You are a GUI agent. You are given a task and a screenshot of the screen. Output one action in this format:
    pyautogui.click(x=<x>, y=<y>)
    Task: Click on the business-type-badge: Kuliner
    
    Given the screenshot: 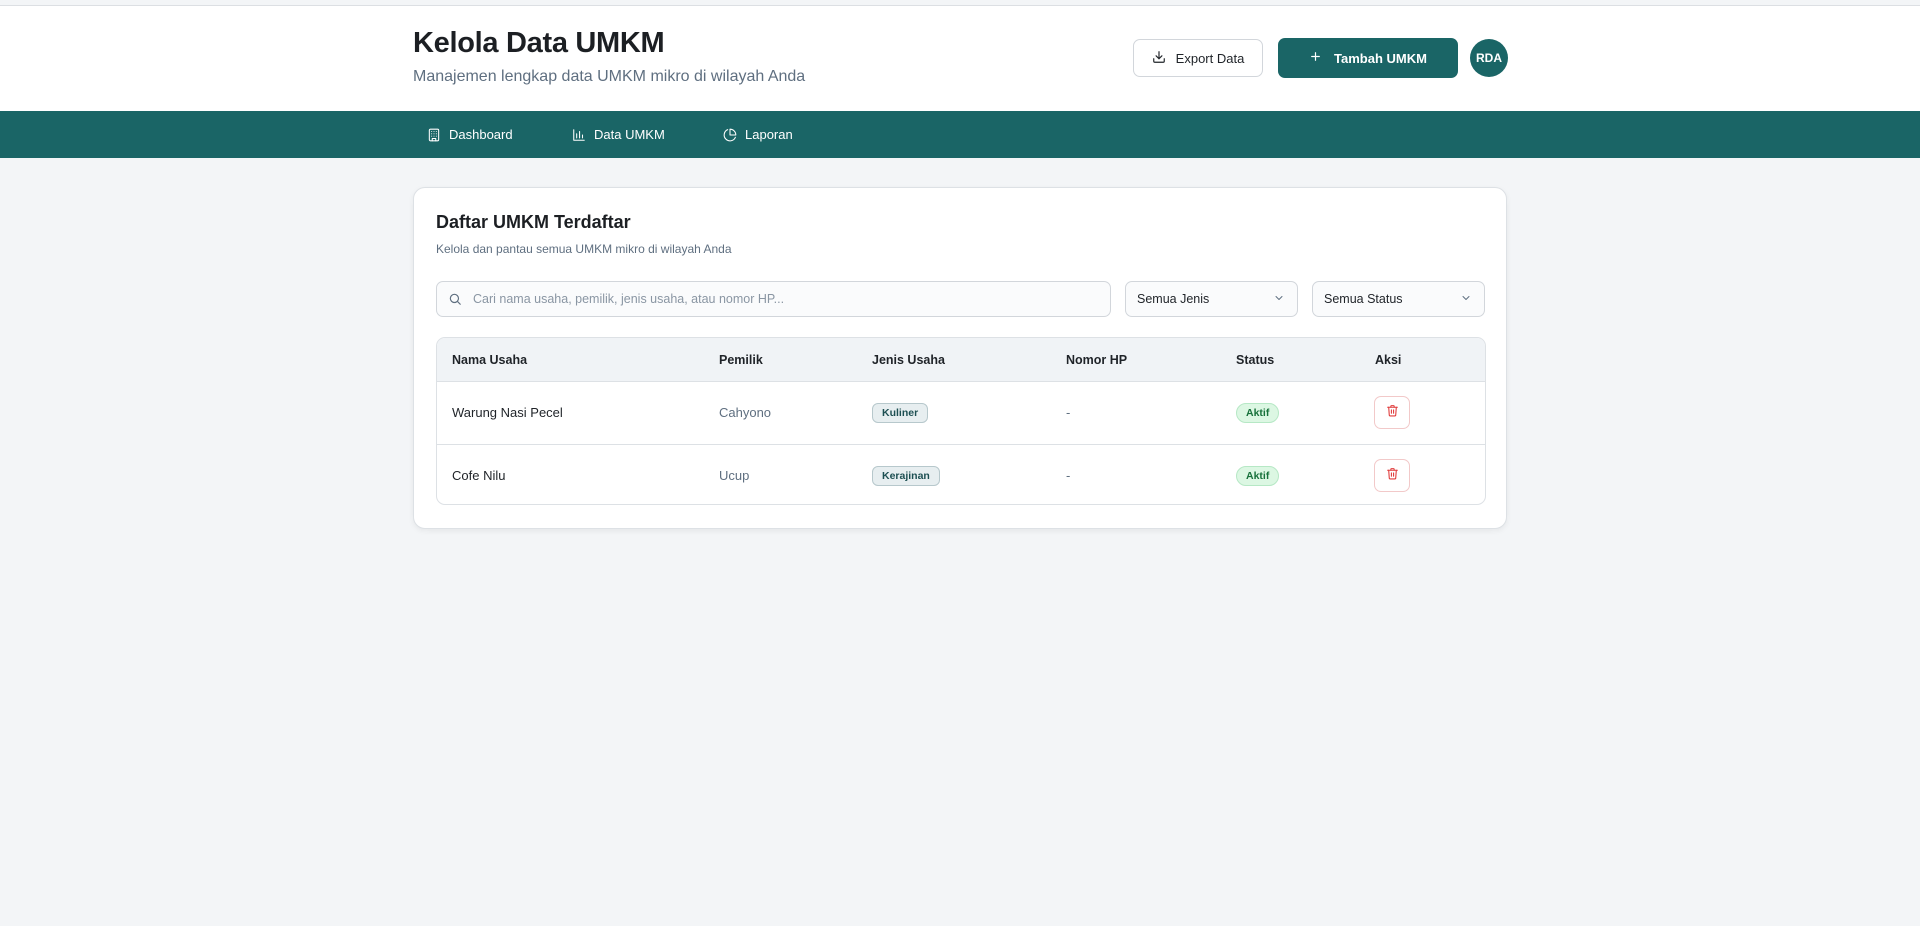 What is the action you would take?
    pyautogui.click(x=900, y=413)
    